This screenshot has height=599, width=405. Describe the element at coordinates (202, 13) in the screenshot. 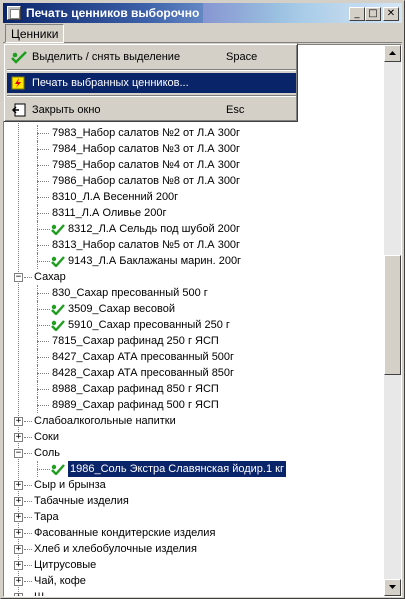

I see `title-bar: Печать ценников выборочно _ □ ✕` at that location.